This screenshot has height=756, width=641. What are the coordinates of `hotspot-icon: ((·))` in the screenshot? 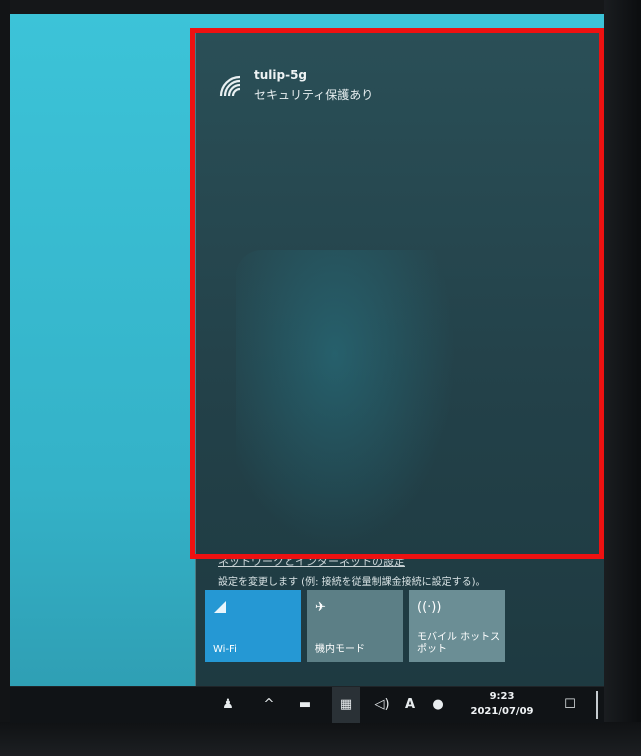 It's located at (429, 607).